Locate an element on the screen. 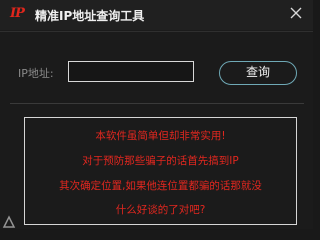 Image resolution: width=320 pixels, height=240 pixels. close-button is located at coordinates (296, 13).